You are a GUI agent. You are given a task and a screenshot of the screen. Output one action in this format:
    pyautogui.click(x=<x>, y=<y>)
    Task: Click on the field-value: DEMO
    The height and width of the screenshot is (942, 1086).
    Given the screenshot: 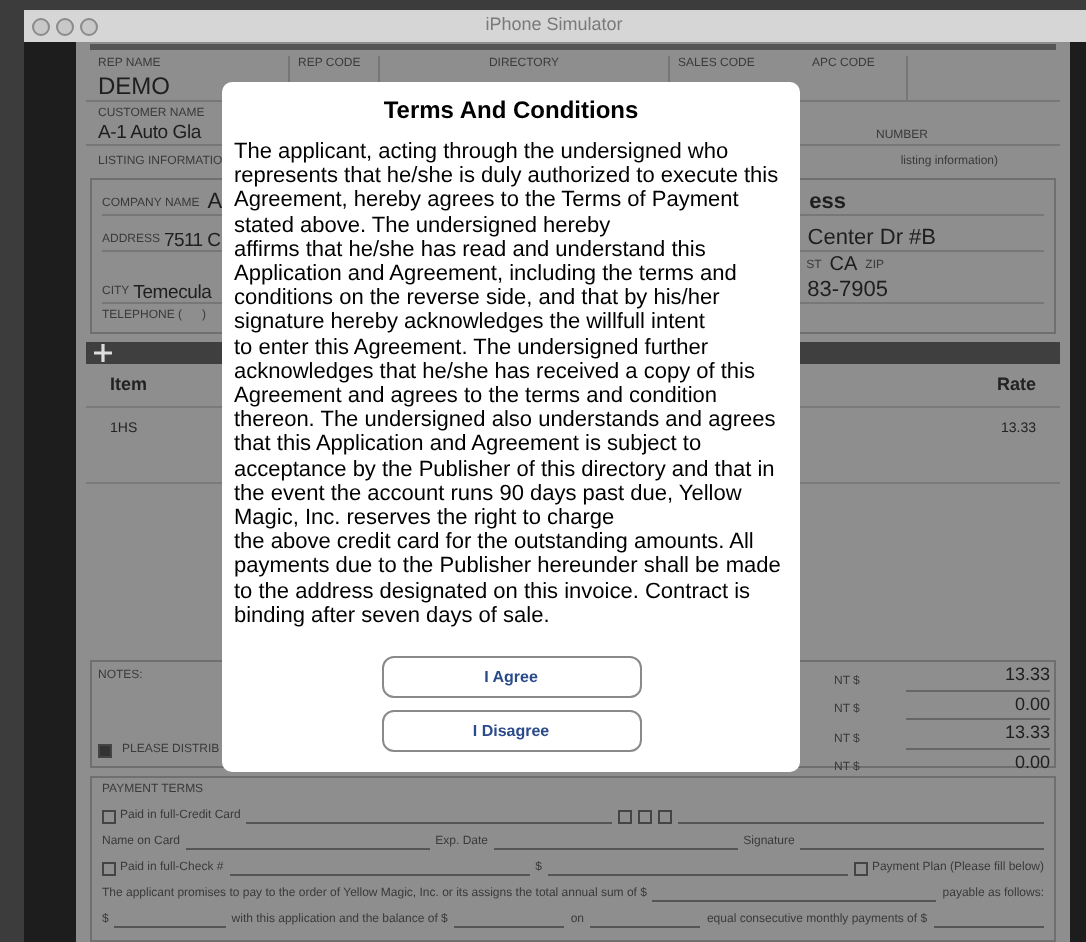 What is the action you would take?
    pyautogui.click(x=135, y=86)
    